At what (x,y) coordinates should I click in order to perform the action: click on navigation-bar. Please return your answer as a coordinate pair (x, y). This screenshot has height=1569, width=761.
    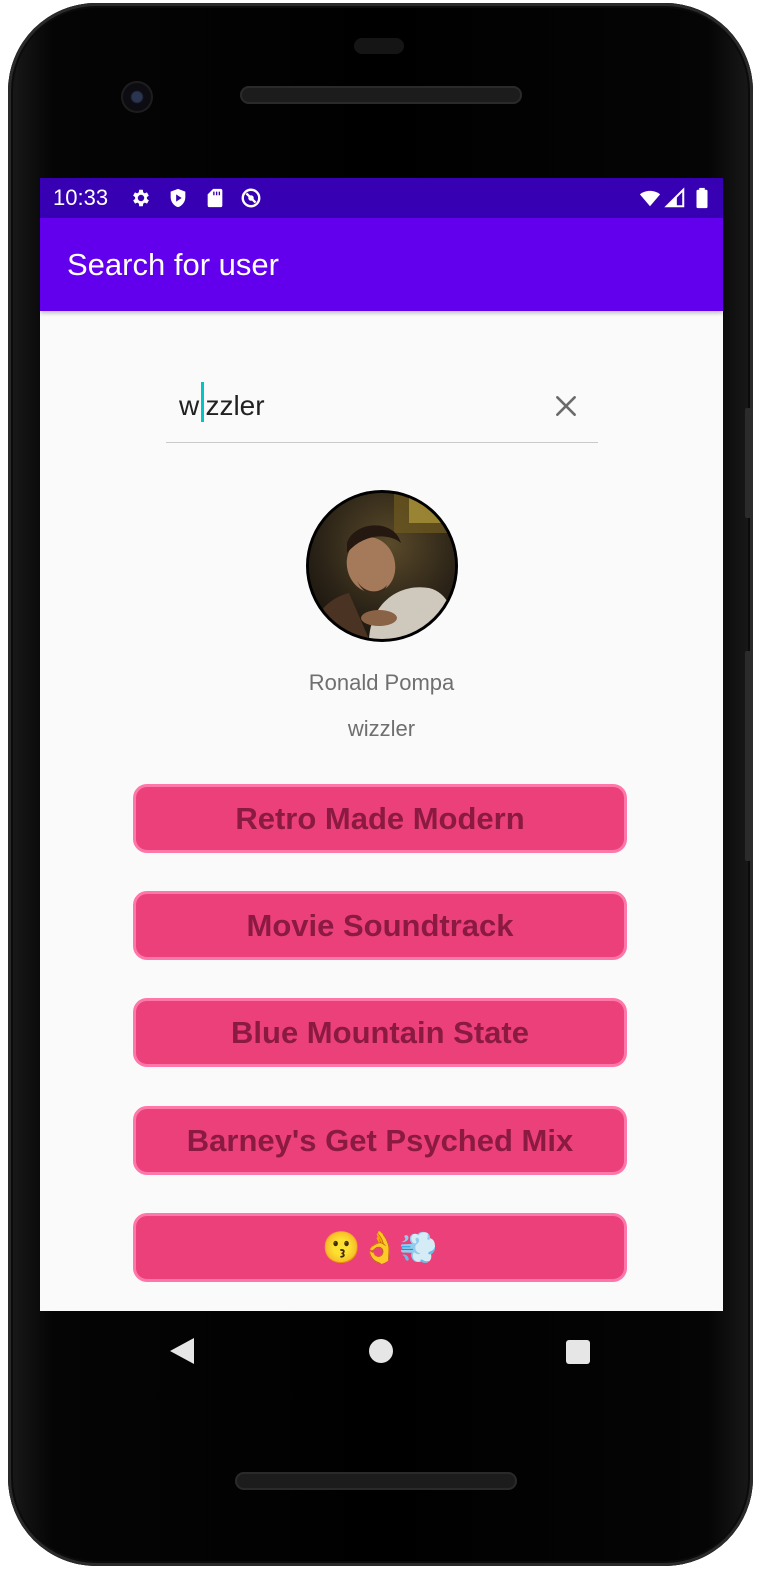
    Looking at the image, I should click on (381, 1351).